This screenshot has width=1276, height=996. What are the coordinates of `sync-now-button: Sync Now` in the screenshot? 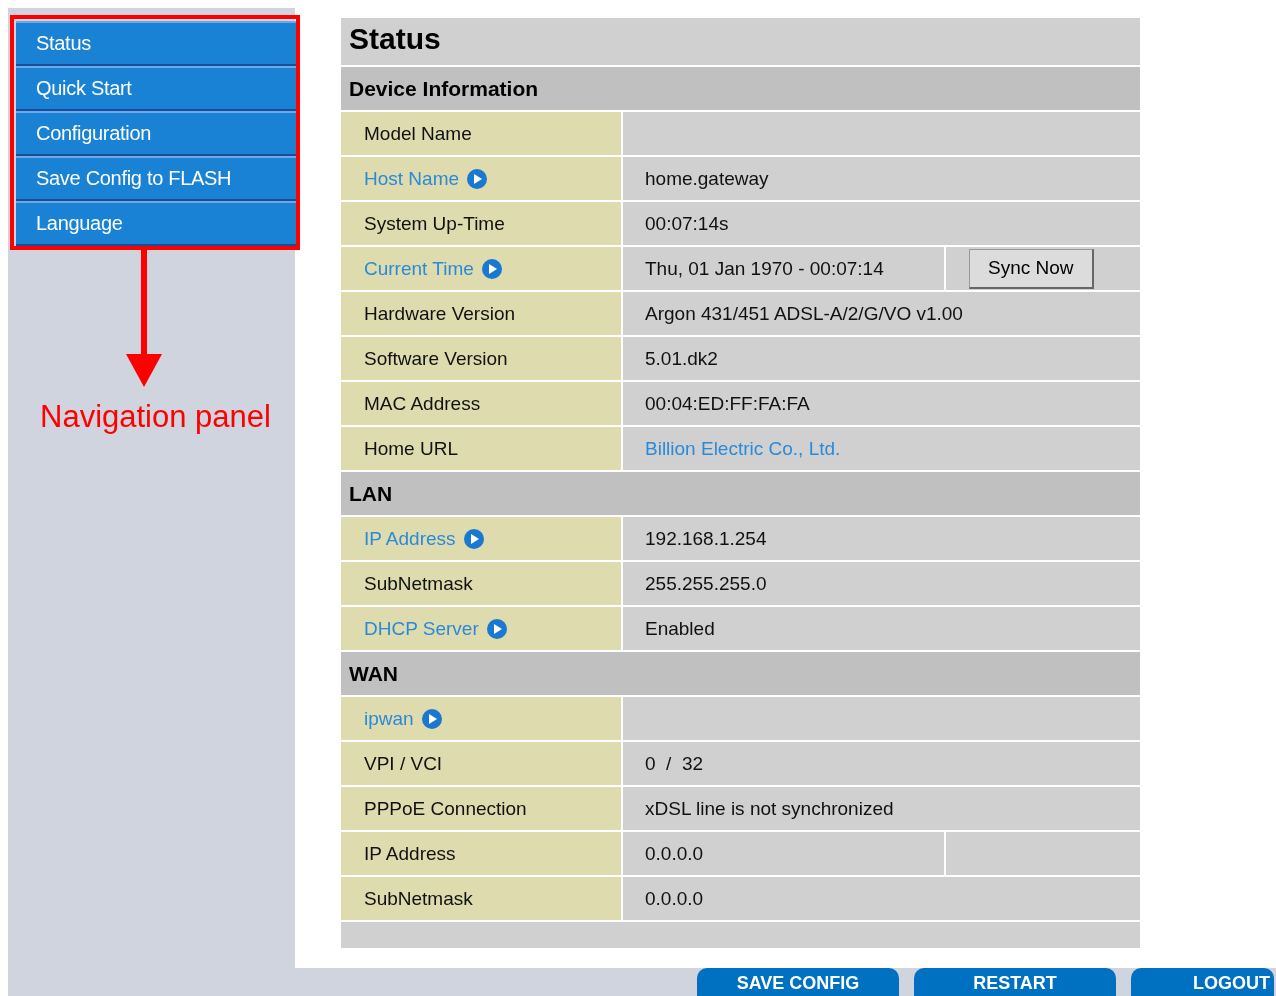 It's located at (1031, 268).